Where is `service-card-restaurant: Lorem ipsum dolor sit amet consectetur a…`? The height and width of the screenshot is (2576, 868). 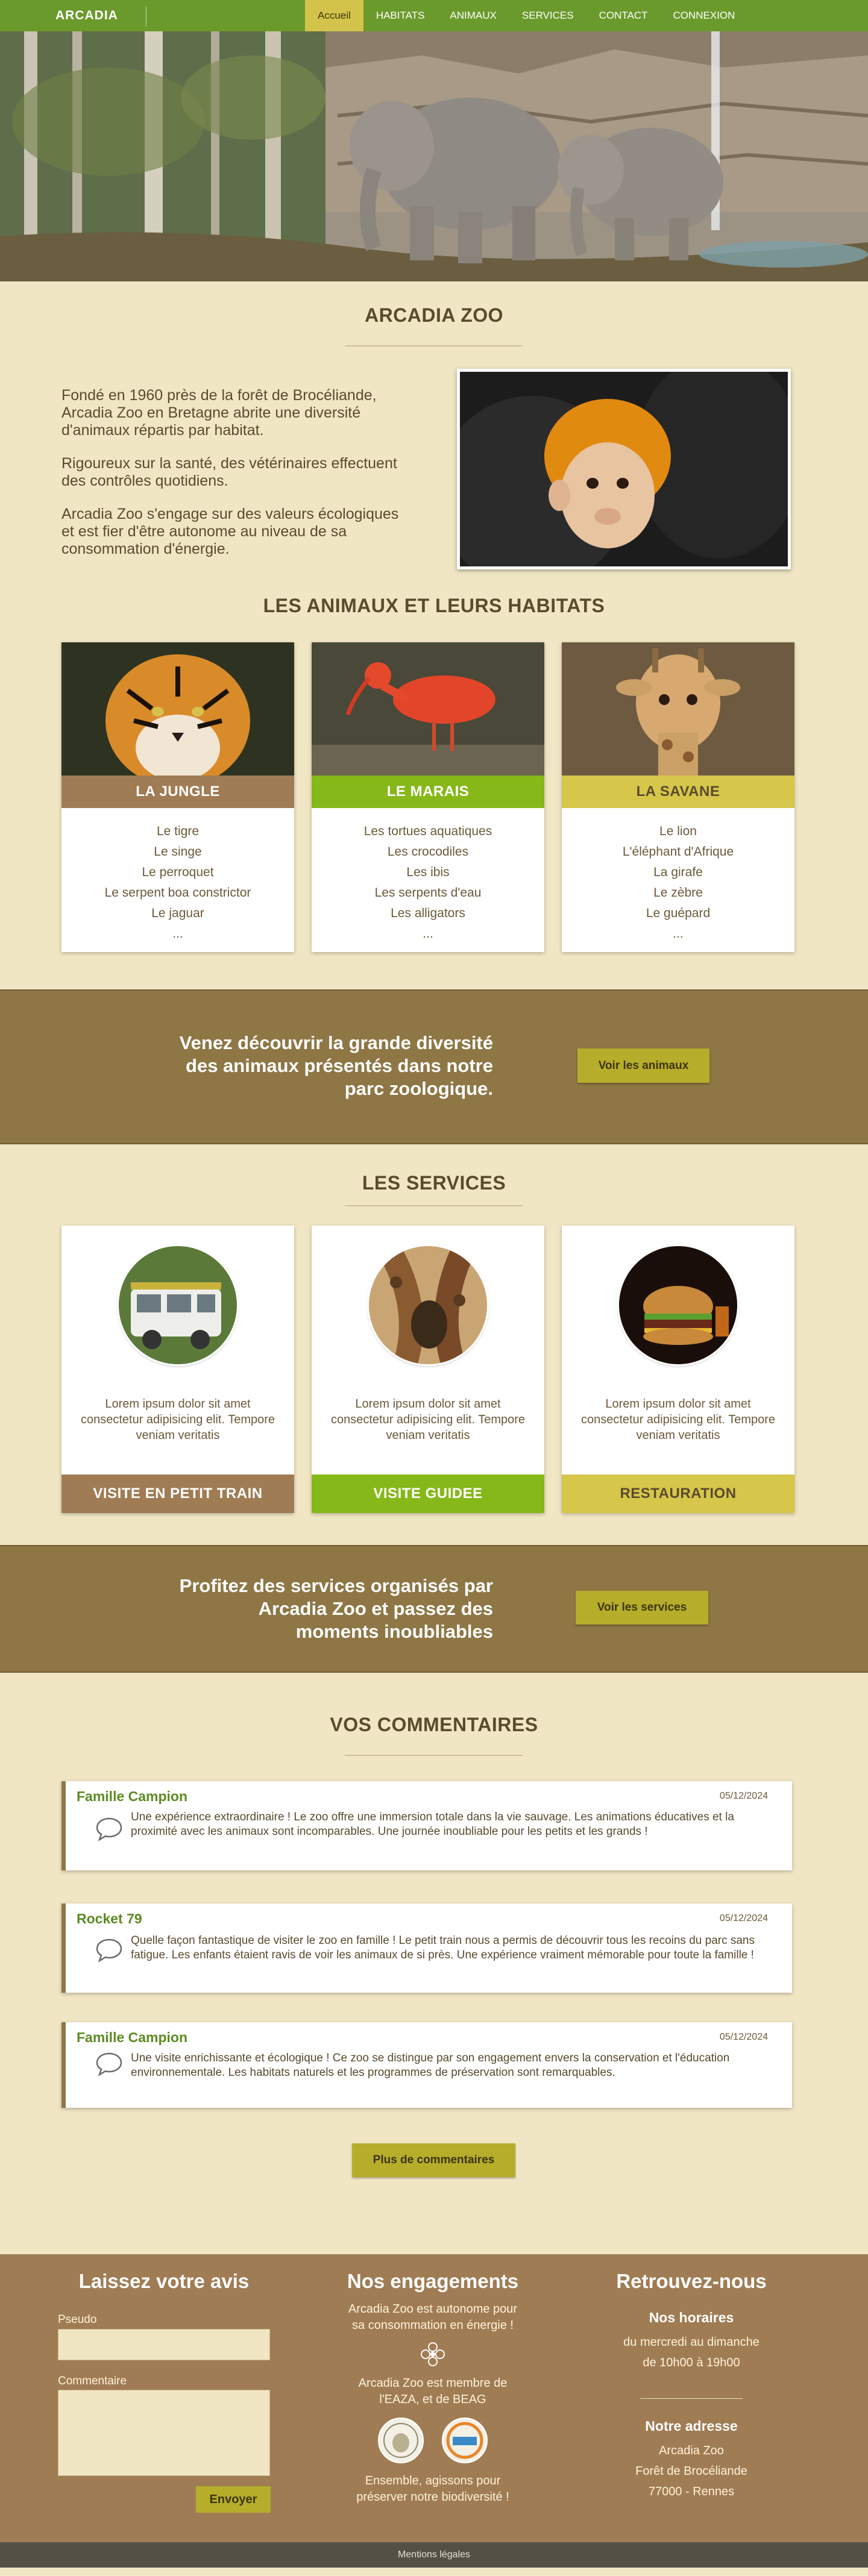 service-card-restaurant: Lorem ipsum dolor sit amet consectetur a… is located at coordinates (678, 1369).